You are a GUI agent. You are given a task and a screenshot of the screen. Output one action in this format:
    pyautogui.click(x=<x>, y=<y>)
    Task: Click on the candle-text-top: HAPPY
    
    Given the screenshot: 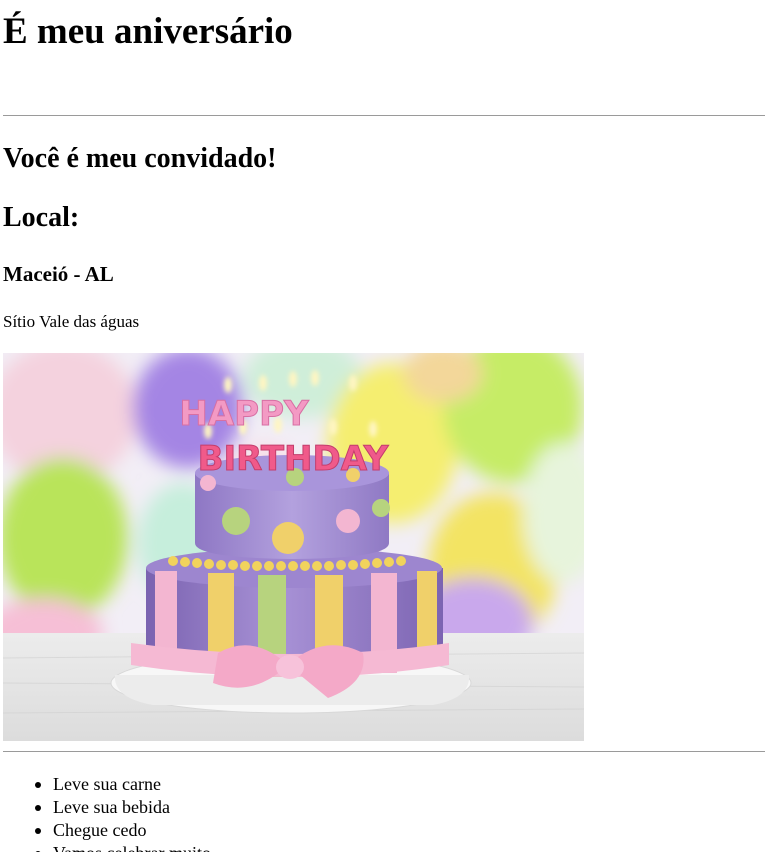 What is the action you would take?
    pyautogui.click(x=244, y=414)
    